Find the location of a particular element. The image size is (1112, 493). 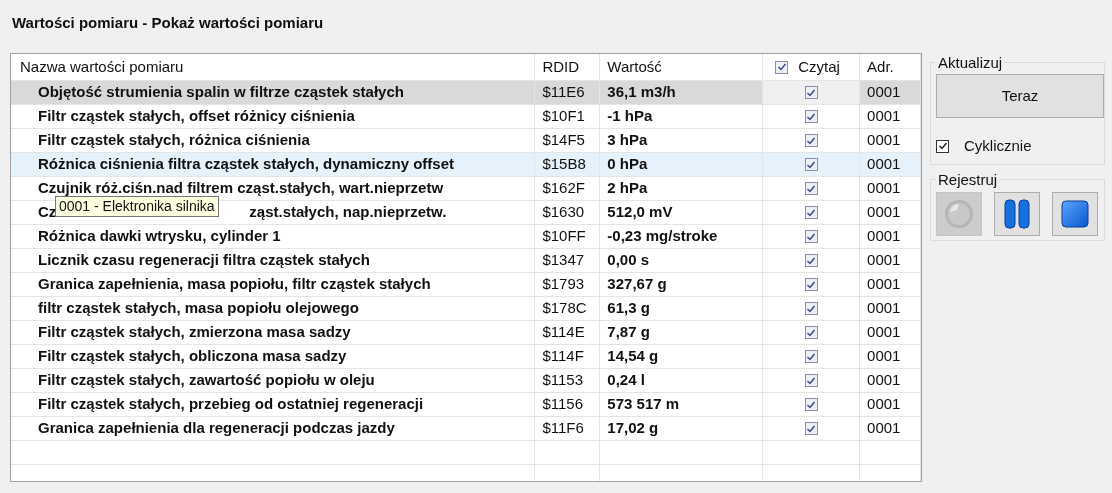

table-cell: Czujnik róż.ciśn.nad filtrem cząst.stałych, wart.nieprzetw is located at coordinates (273, 189).